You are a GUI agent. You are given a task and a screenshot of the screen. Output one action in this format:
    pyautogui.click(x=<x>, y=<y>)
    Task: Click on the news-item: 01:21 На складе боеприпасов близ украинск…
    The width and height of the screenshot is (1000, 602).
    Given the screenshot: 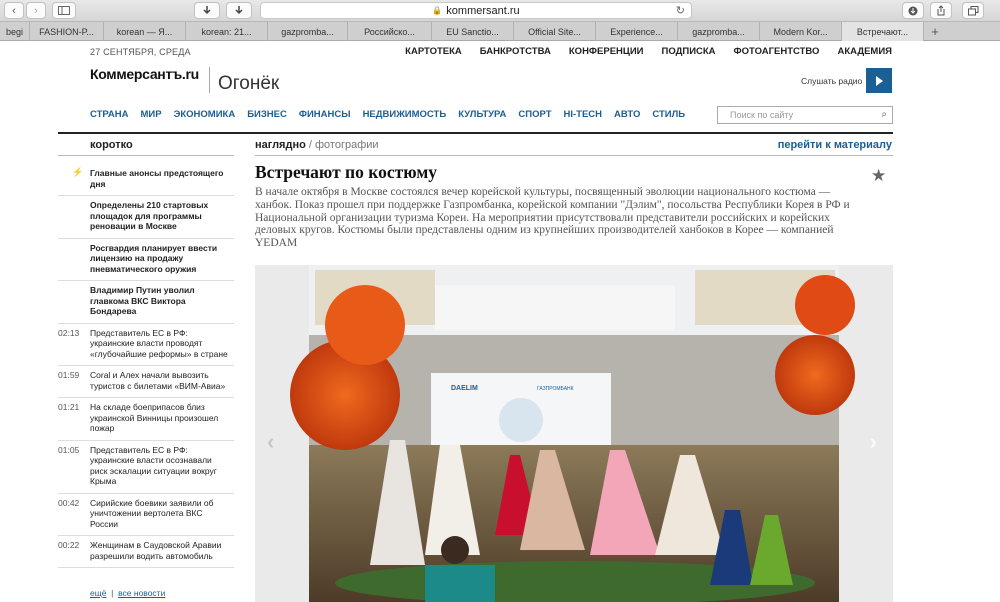 What is the action you would take?
    pyautogui.click(x=146, y=419)
    